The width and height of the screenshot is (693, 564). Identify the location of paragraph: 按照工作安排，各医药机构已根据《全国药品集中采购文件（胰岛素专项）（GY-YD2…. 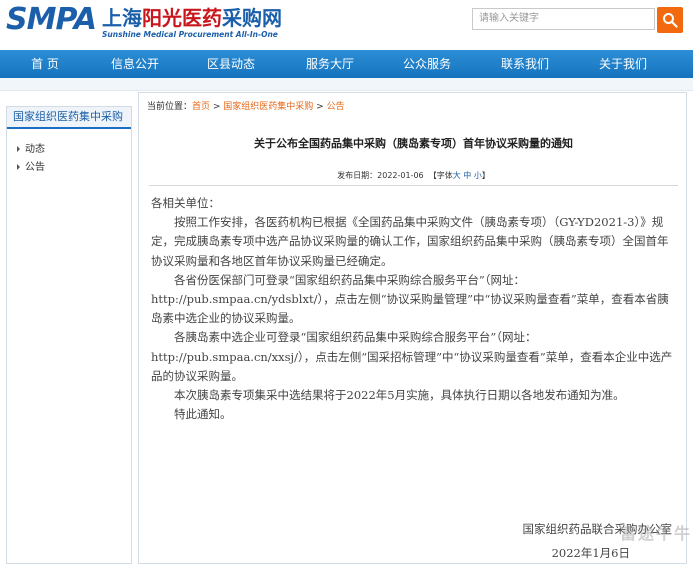
(410, 241).